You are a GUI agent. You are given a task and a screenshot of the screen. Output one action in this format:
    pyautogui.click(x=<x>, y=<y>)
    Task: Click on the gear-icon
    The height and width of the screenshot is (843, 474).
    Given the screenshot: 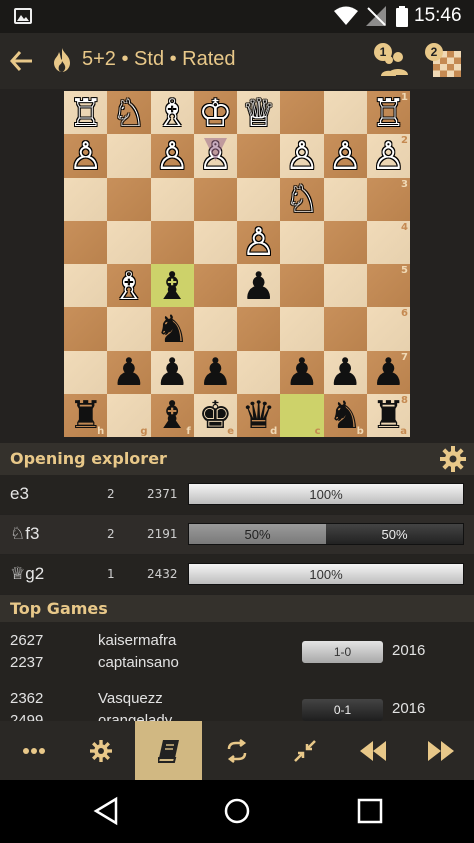 What is the action you would take?
    pyautogui.click(x=453, y=459)
    